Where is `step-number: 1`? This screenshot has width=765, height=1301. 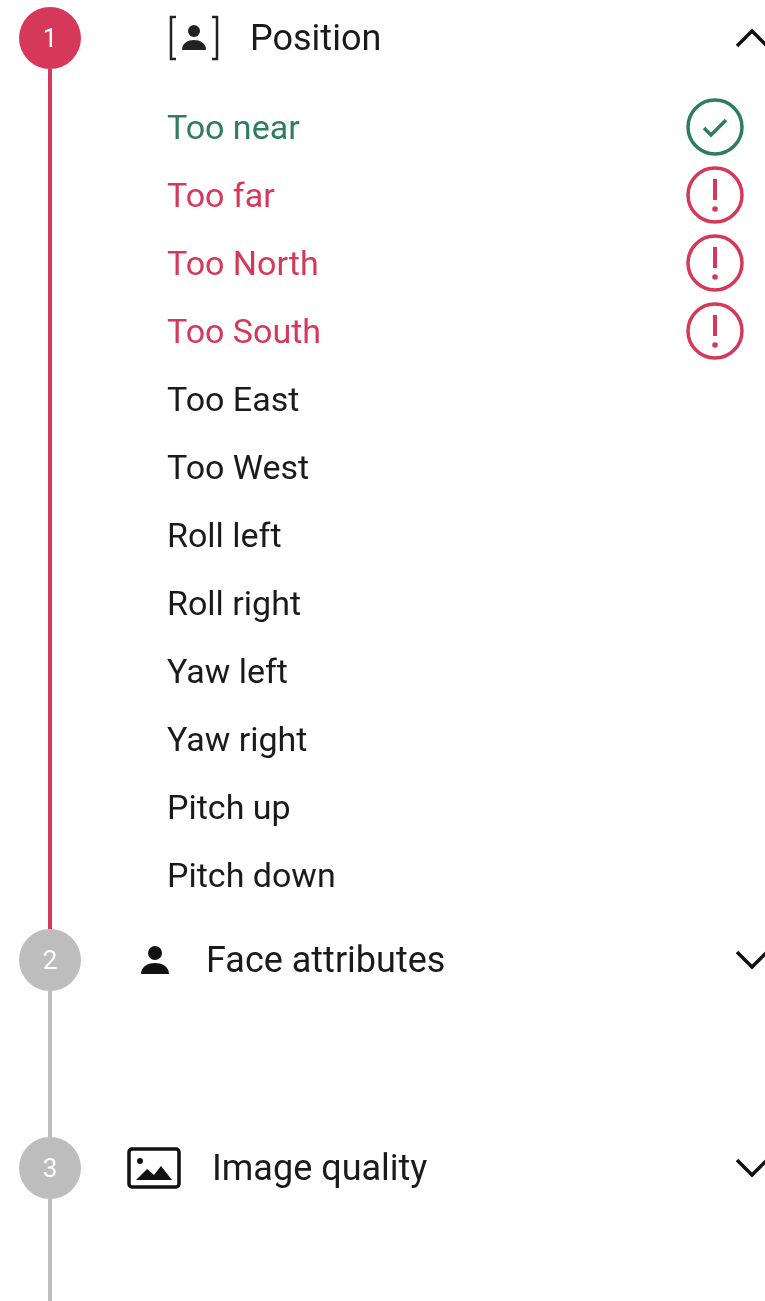 step-number: 1 is located at coordinates (50, 38).